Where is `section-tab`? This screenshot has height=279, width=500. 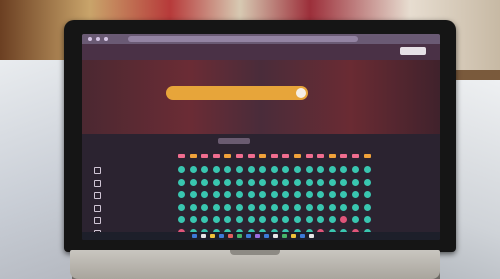
section-tab is located at coordinates (234, 141).